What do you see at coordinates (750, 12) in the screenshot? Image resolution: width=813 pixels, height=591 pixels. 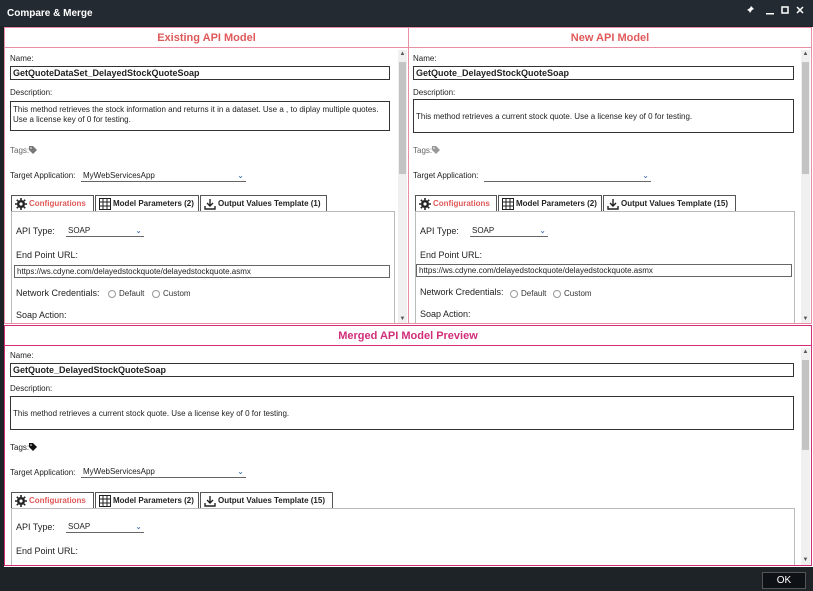 I see `pin-icon` at bounding box center [750, 12].